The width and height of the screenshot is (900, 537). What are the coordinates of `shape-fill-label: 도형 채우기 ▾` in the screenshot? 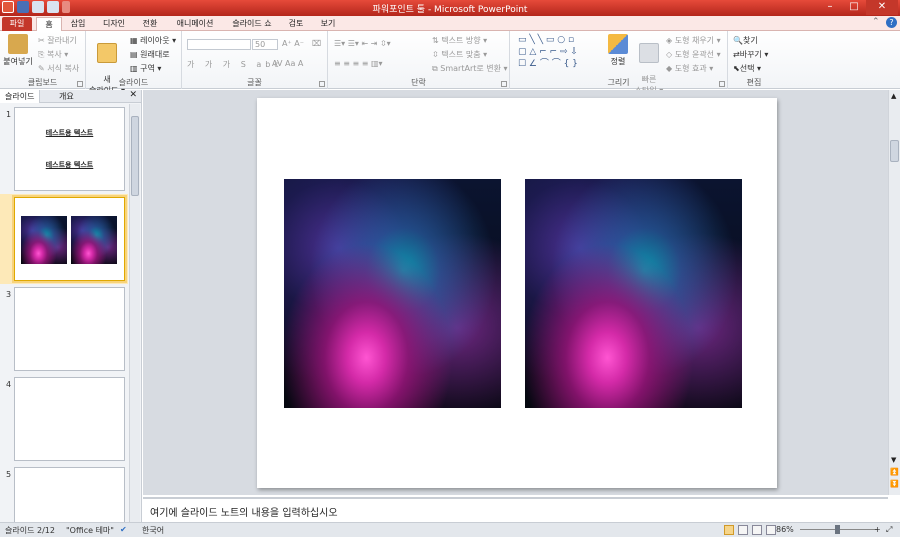 It's located at (697, 40).